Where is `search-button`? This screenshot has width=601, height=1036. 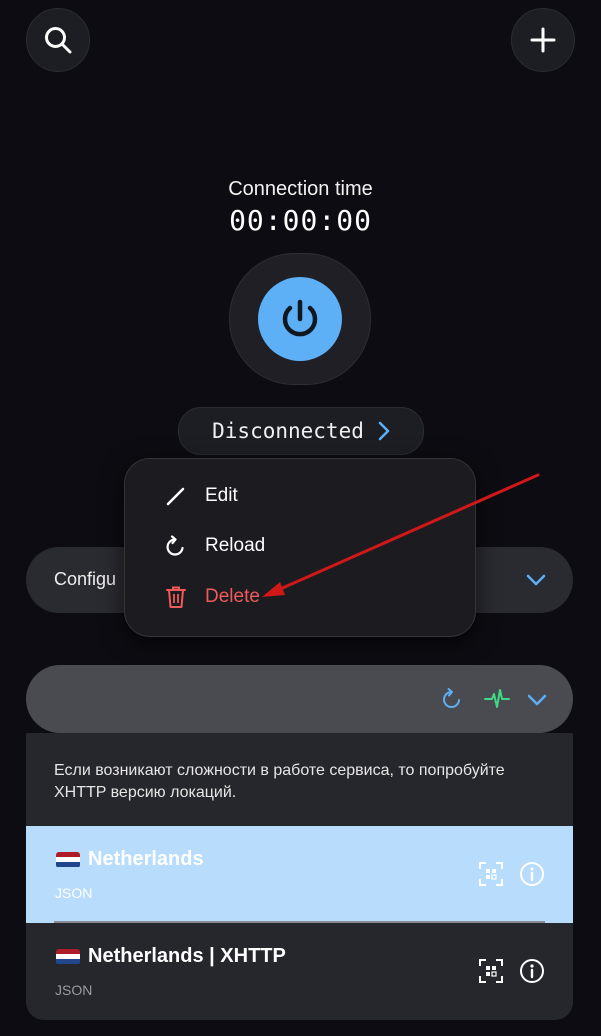 search-button is located at coordinates (58, 40).